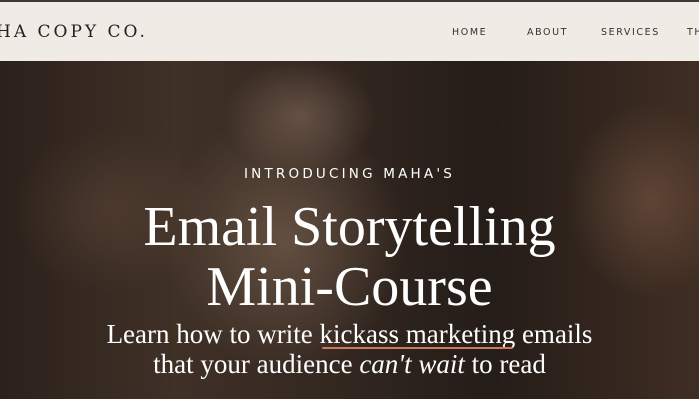 This screenshot has height=399, width=699. Describe the element at coordinates (412, 364) in the screenshot. I see `subtitle-emphasis: can't wait` at that location.